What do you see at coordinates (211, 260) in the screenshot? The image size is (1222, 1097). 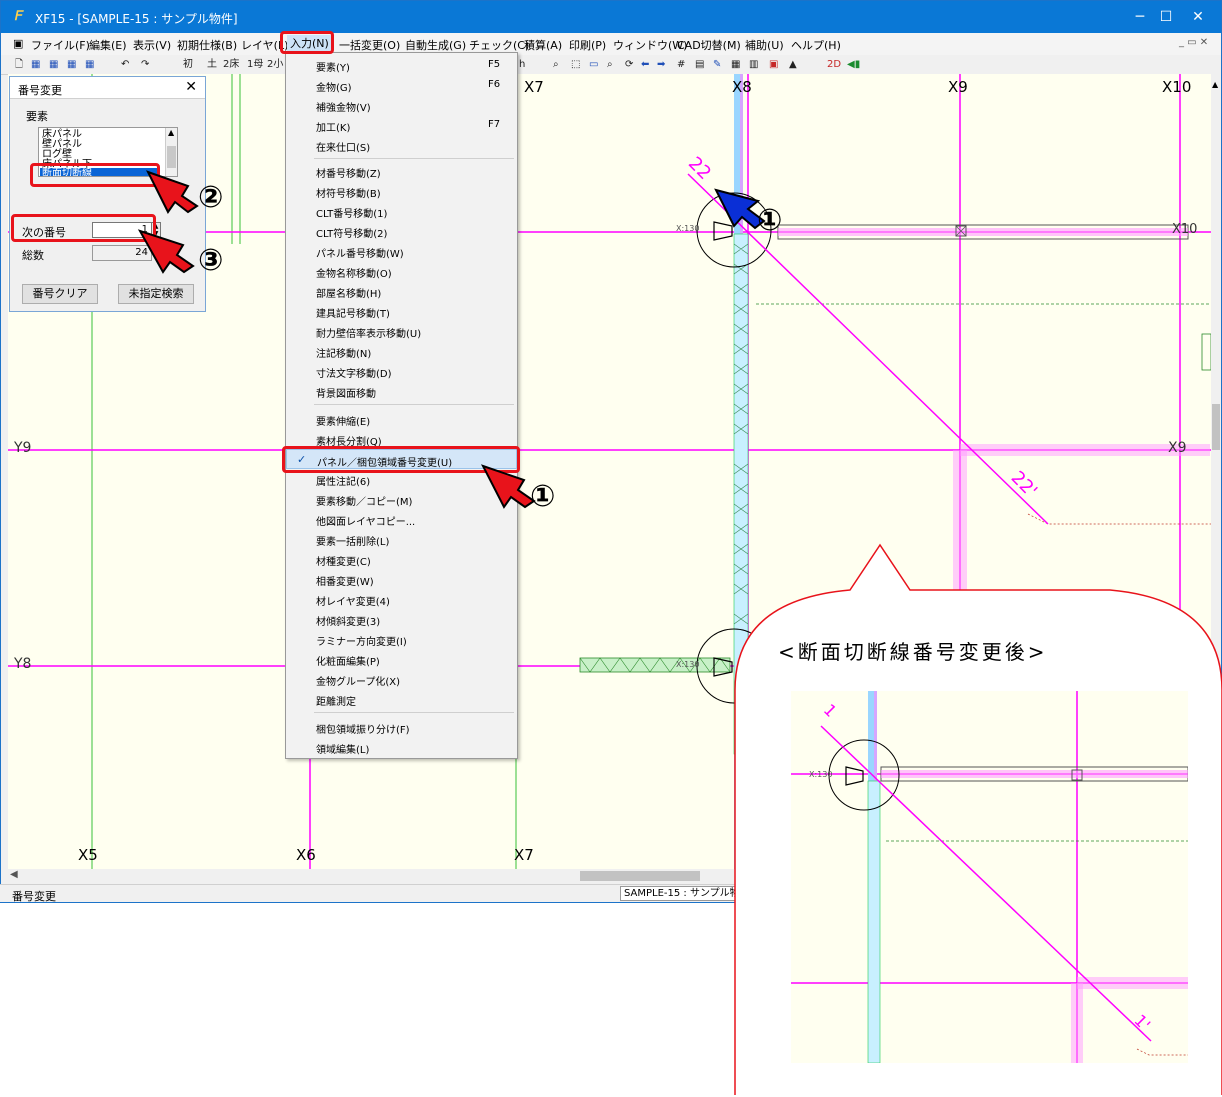 I see `step-marker-3: ③` at bounding box center [211, 260].